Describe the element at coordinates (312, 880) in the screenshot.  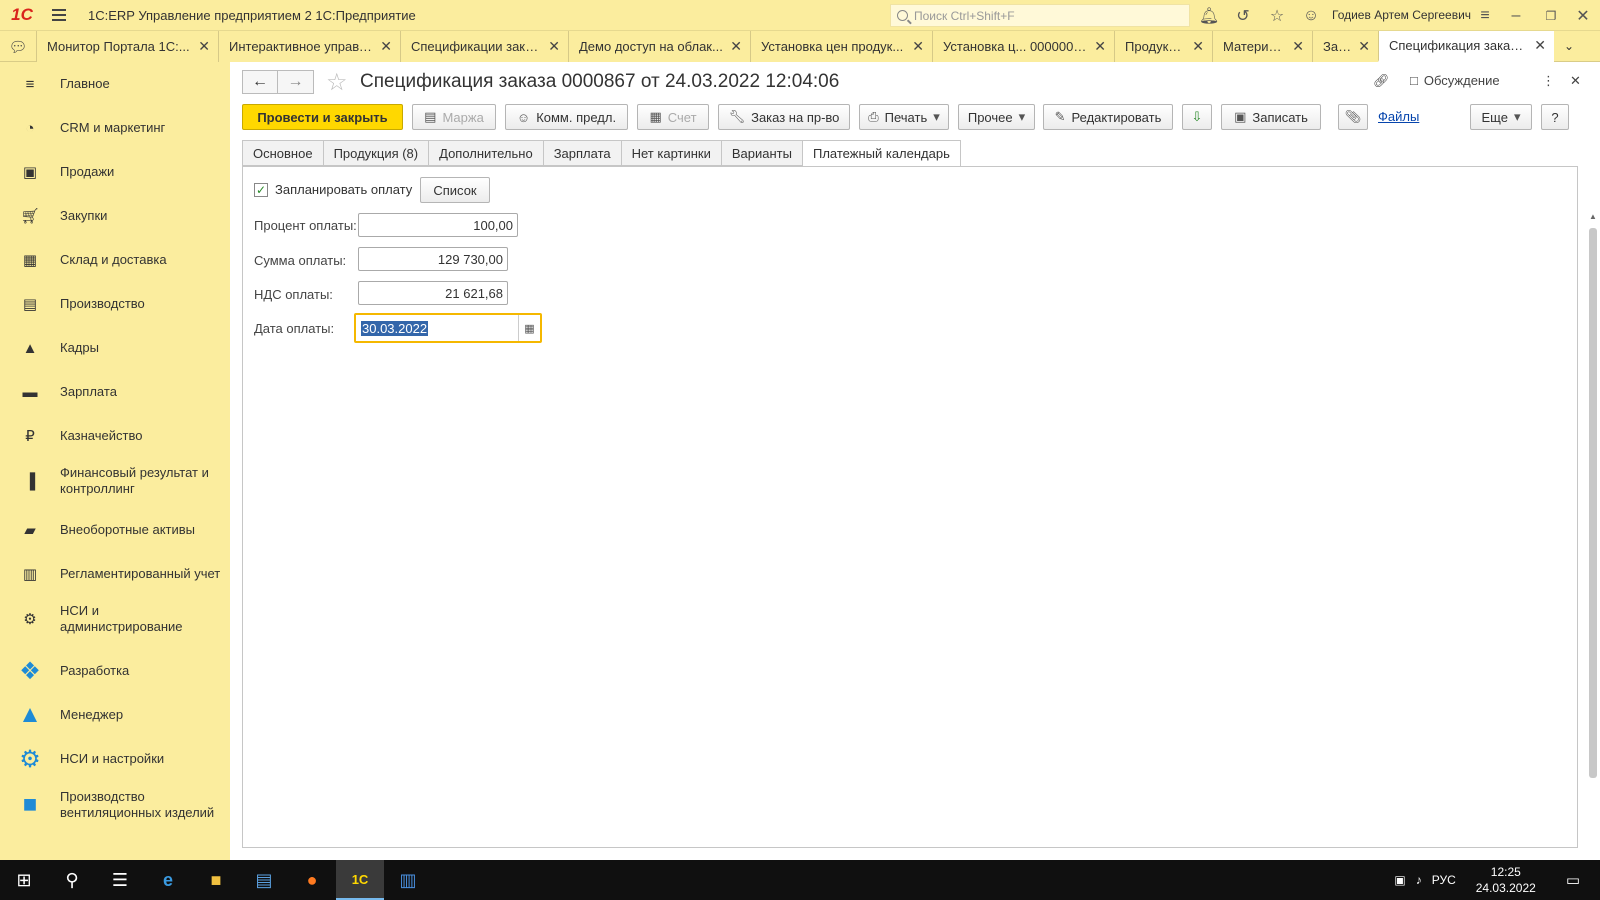
I see `firefox-icon: ●` at that location.